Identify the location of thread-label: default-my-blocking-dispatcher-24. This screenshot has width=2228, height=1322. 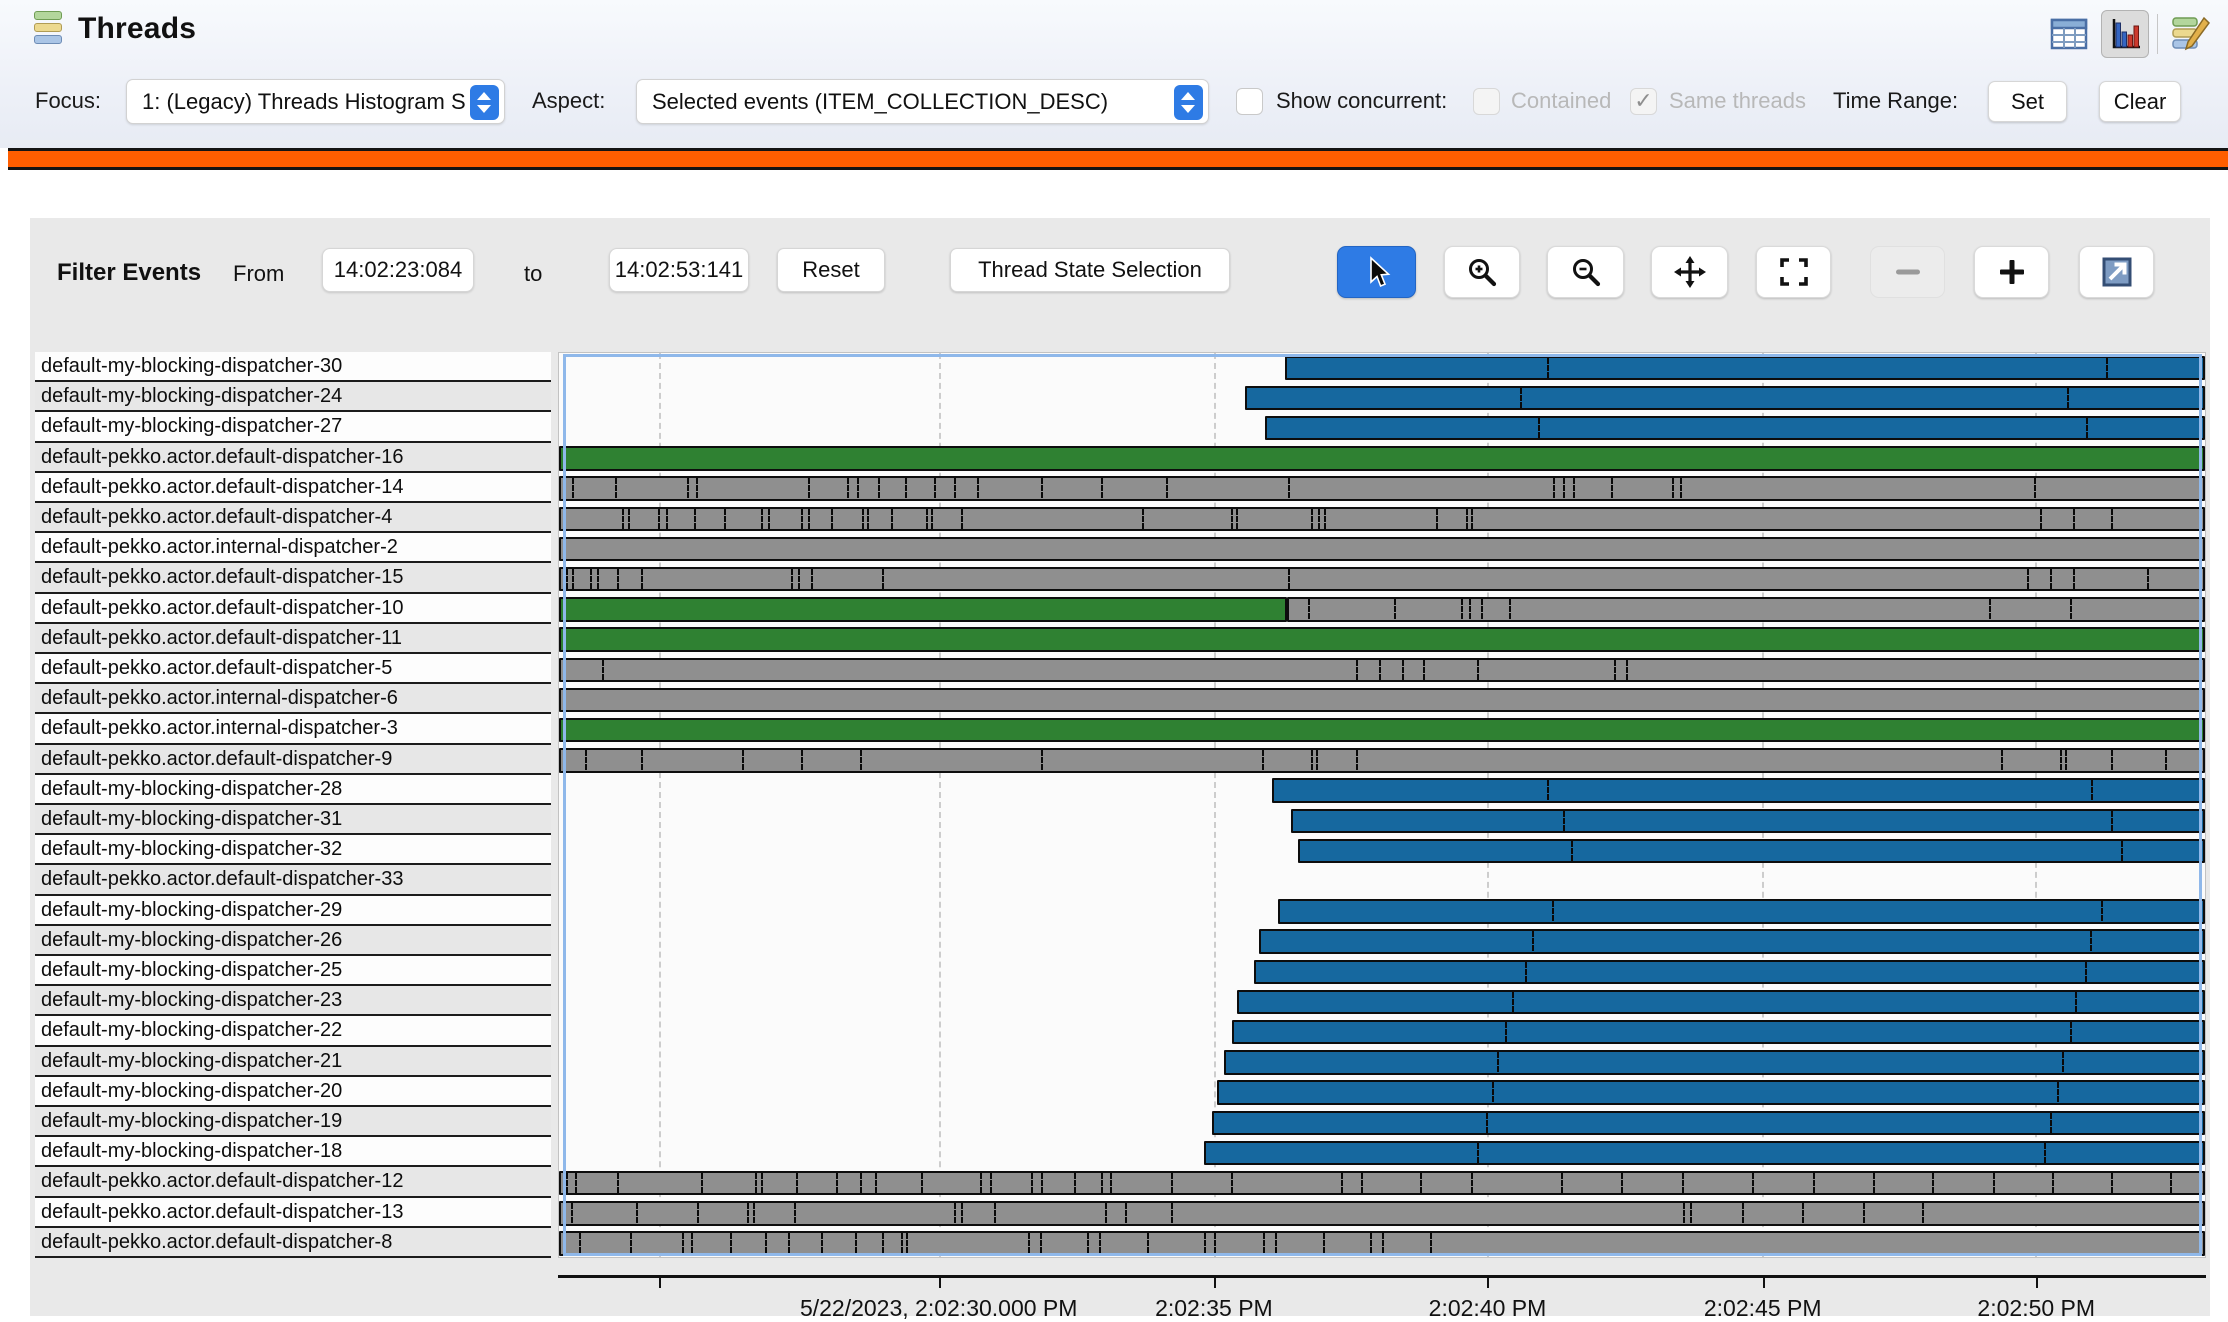
(293, 397).